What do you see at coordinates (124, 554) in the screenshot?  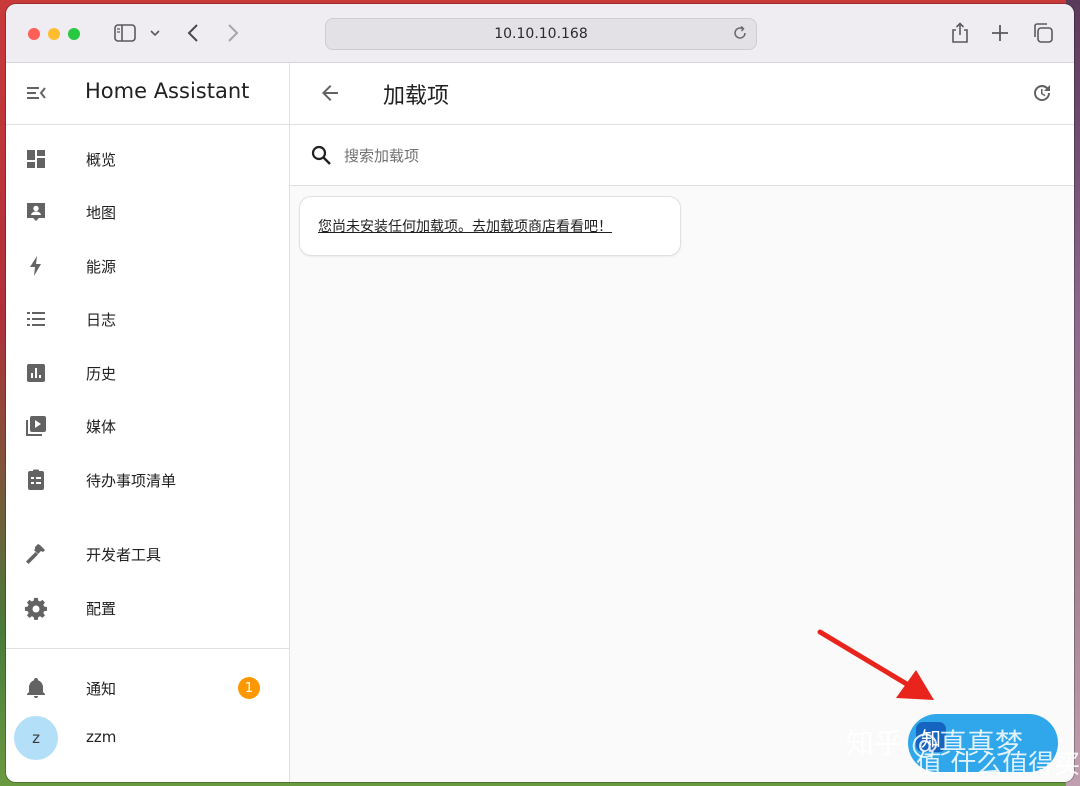 I see `sidebar-item-label: 开发者工具` at bounding box center [124, 554].